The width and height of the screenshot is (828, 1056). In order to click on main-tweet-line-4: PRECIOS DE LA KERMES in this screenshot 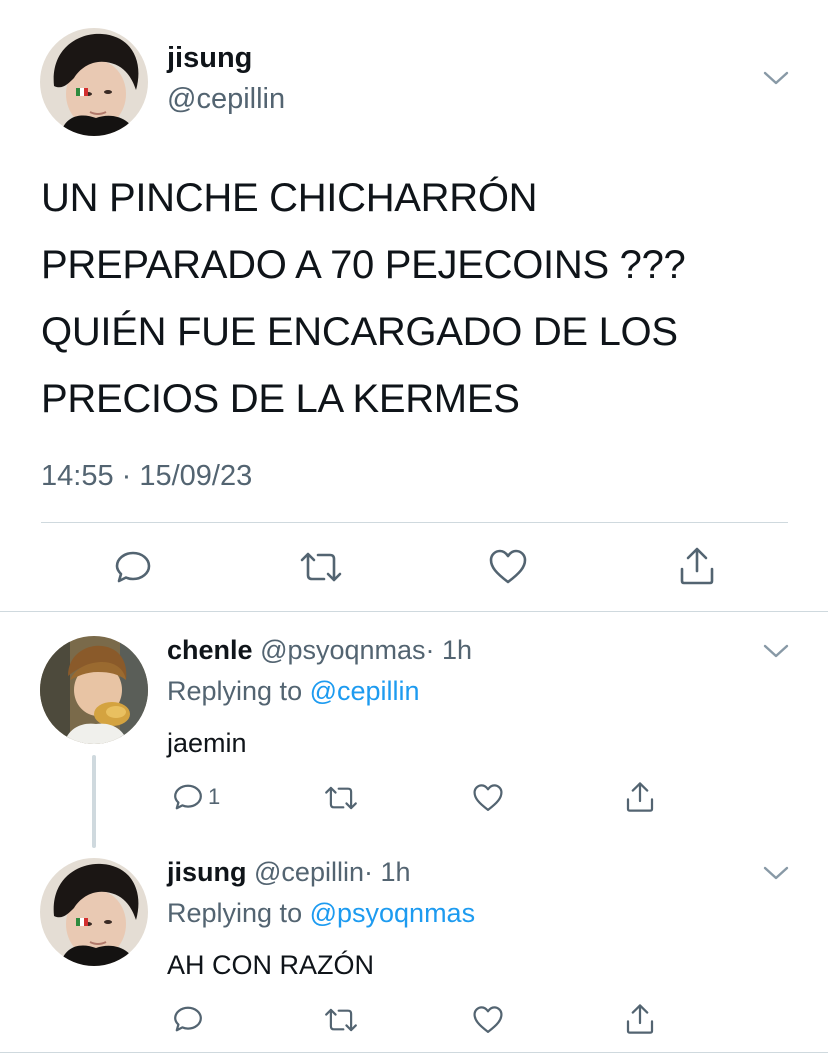, I will do `click(280, 399)`.